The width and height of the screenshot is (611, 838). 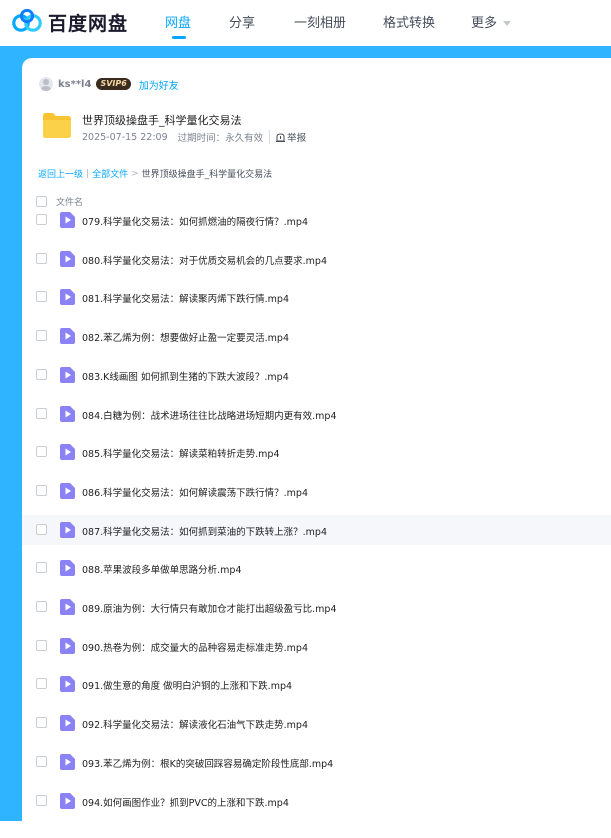 I want to click on file-row: 094.如何画图作业？抓到PVC的上涨和下跌.mp4, so click(x=316, y=801).